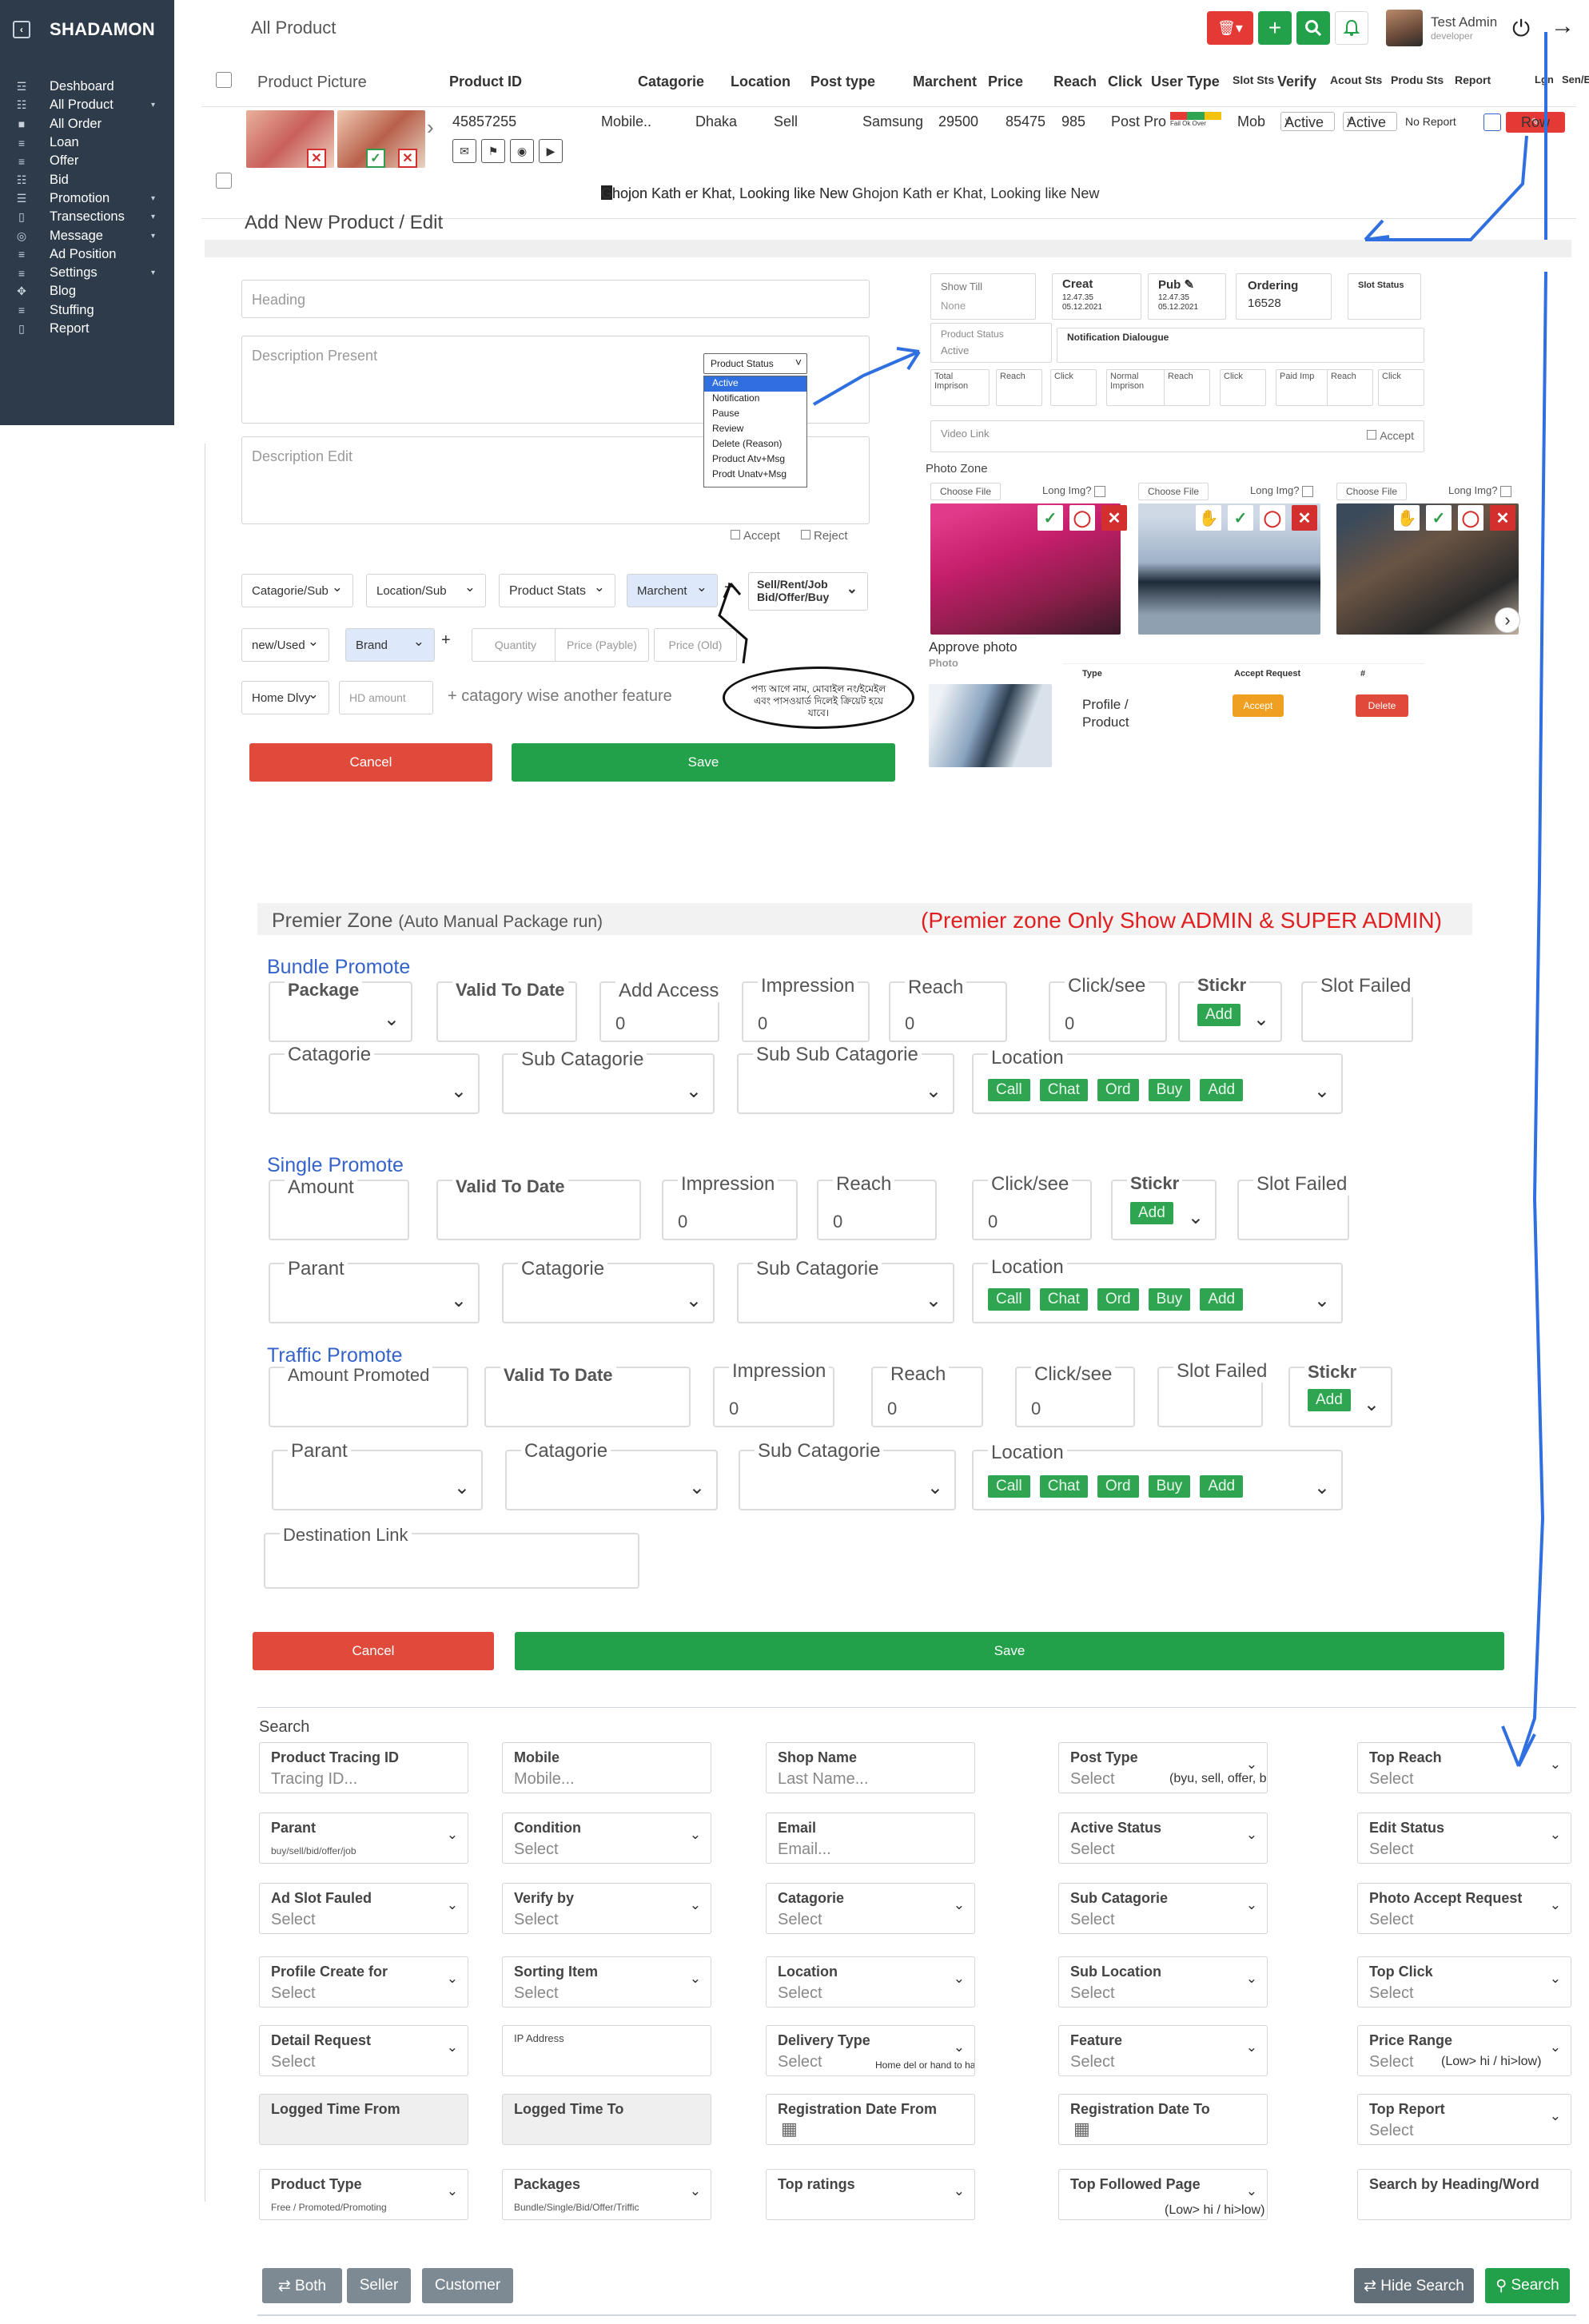  What do you see at coordinates (316, 158) in the screenshot?
I see `reject-photo-icon: ✕` at bounding box center [316, 158].